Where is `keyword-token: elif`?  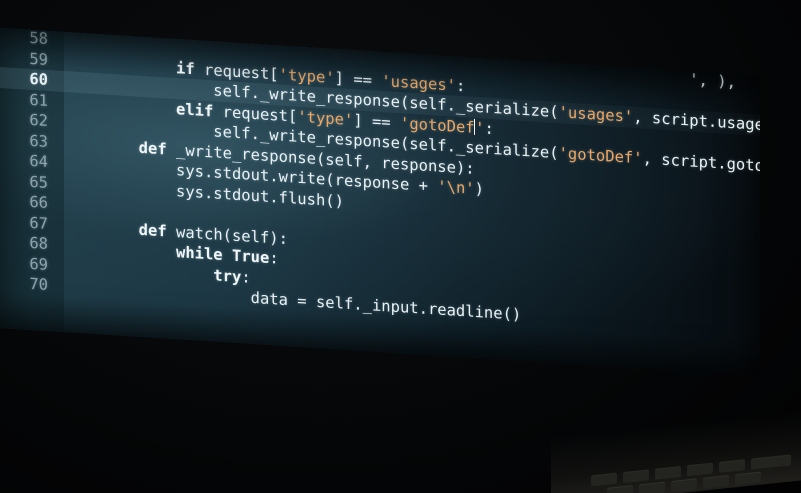 keyword-token: elif is located at coordinates (194, 109).